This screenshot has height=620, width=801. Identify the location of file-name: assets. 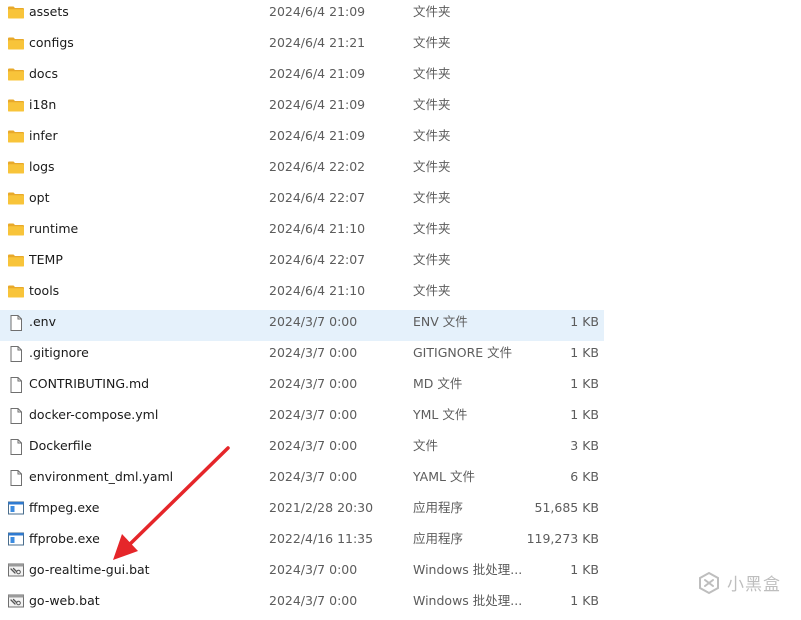
(49, 11).